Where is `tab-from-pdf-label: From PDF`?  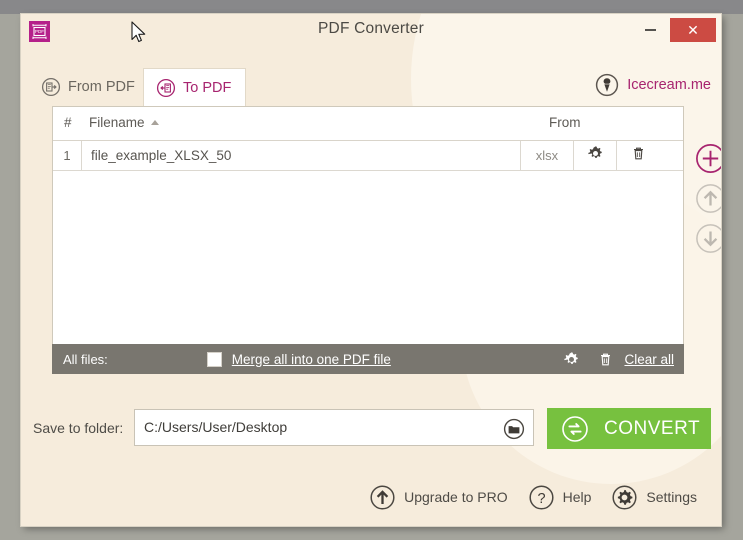 tab-from-pdf-label: From PDF is located at coordinates (101, 87).